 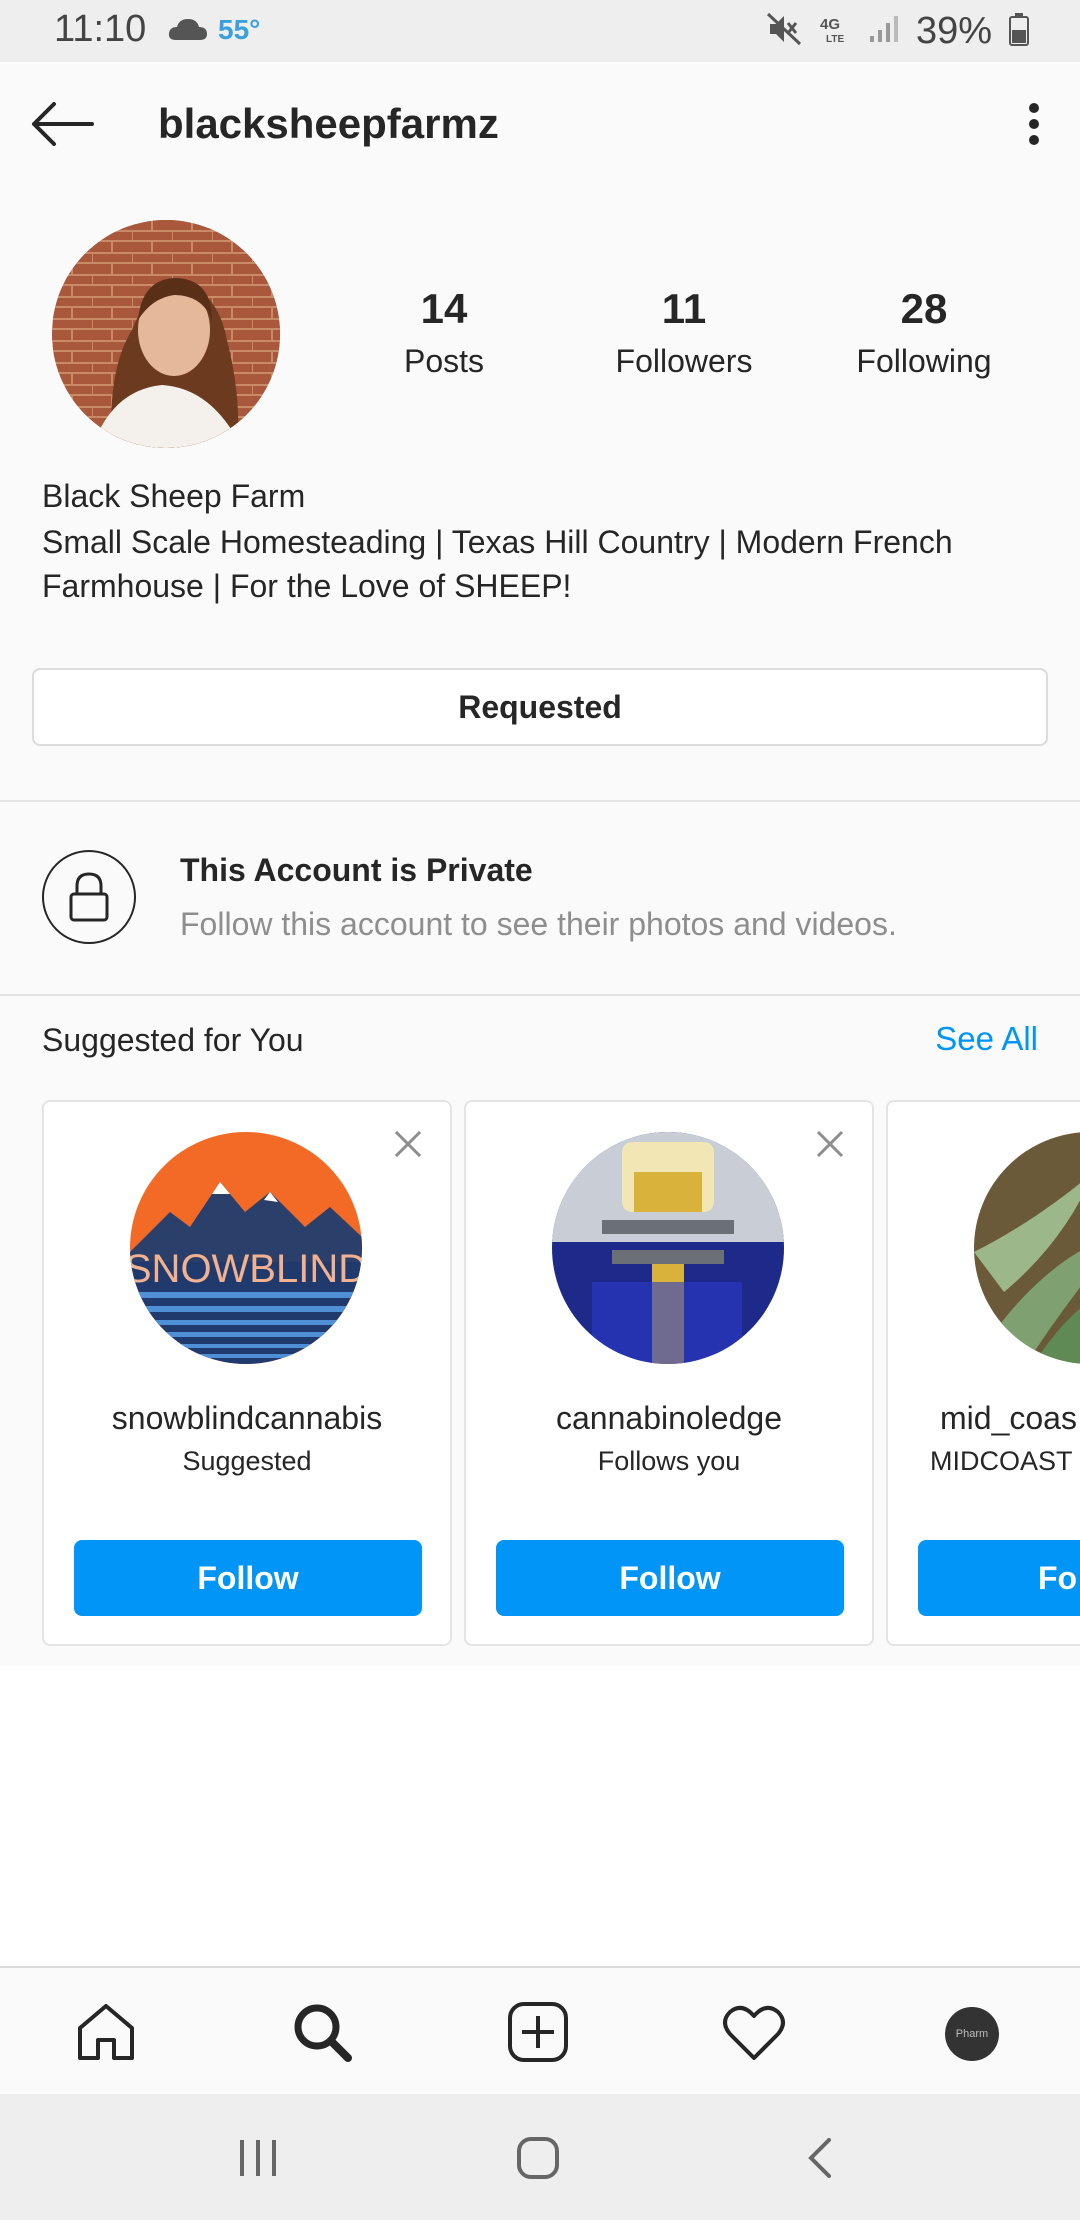 I want to click on mute-icon, so click(x=784, y=31).